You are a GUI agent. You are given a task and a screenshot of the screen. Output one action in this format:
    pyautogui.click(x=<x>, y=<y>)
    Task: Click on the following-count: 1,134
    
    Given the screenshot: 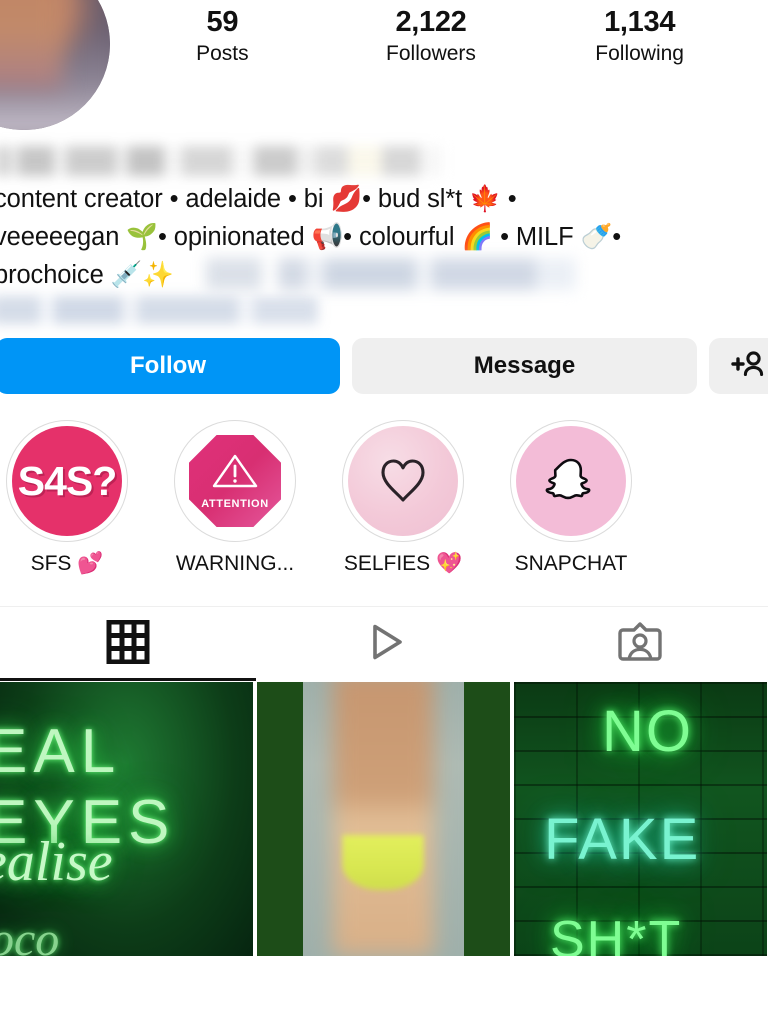 What is the action you would take?
    pyautogui.click(x=640, y=22)
    